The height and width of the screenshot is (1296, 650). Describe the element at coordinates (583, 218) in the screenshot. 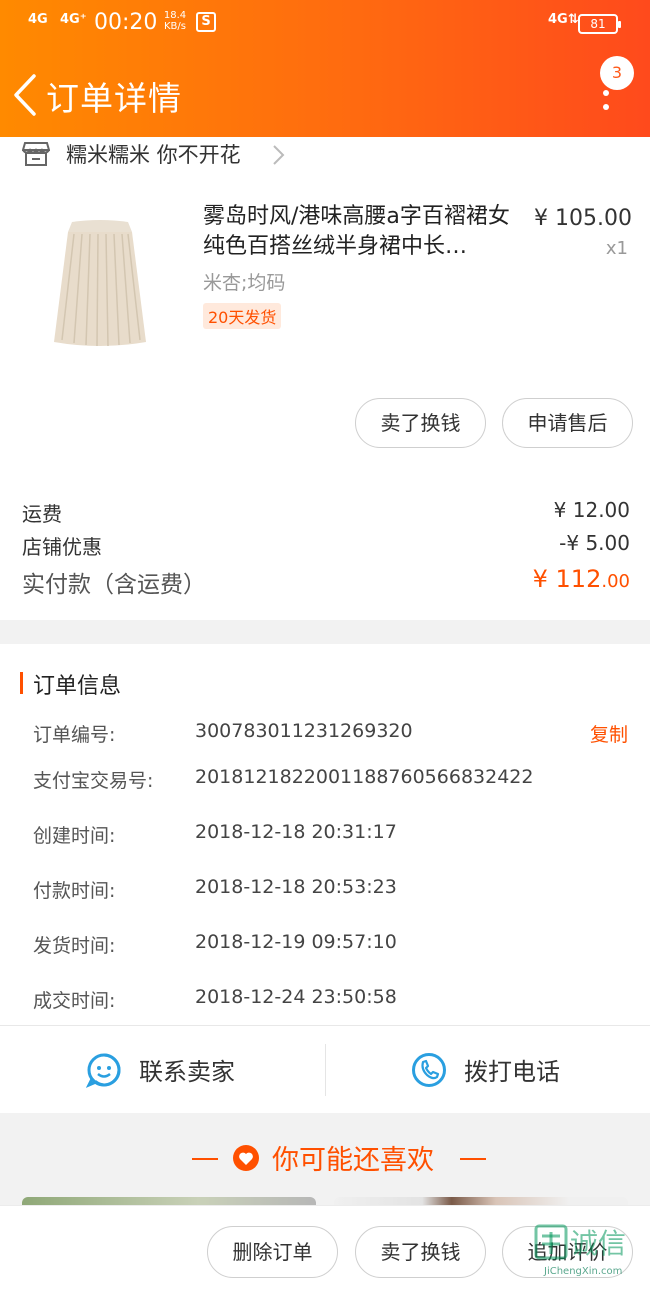

I see `product-price: ¥ 105.00` at that location.